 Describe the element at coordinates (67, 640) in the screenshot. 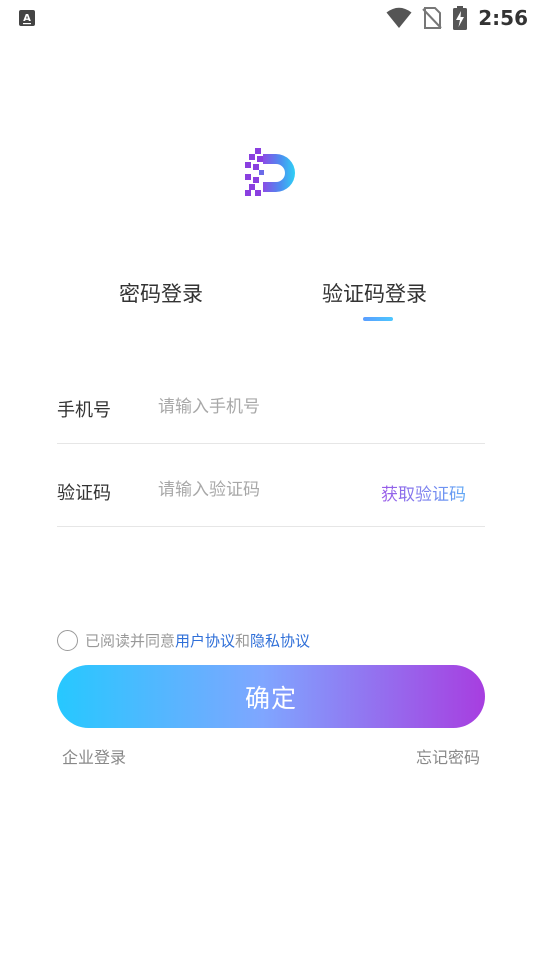

I see `agreement-checkbox` at that location.